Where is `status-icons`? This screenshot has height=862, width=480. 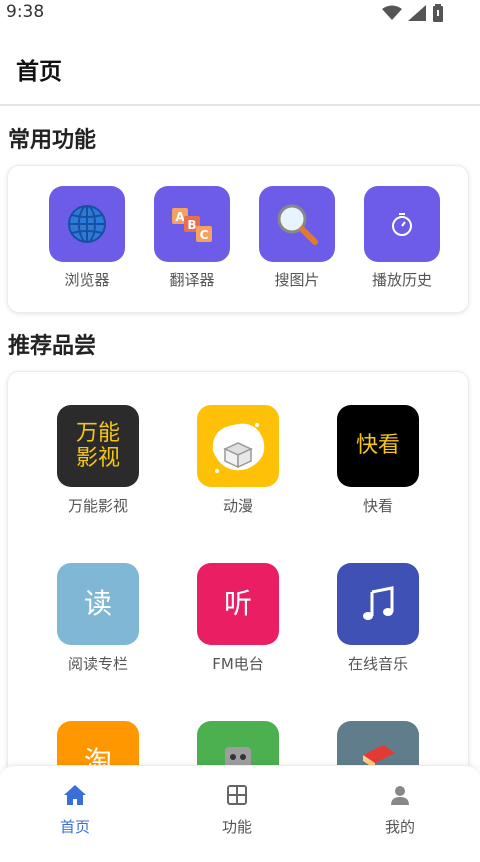
status-icons is located at coordinates (413, 13).